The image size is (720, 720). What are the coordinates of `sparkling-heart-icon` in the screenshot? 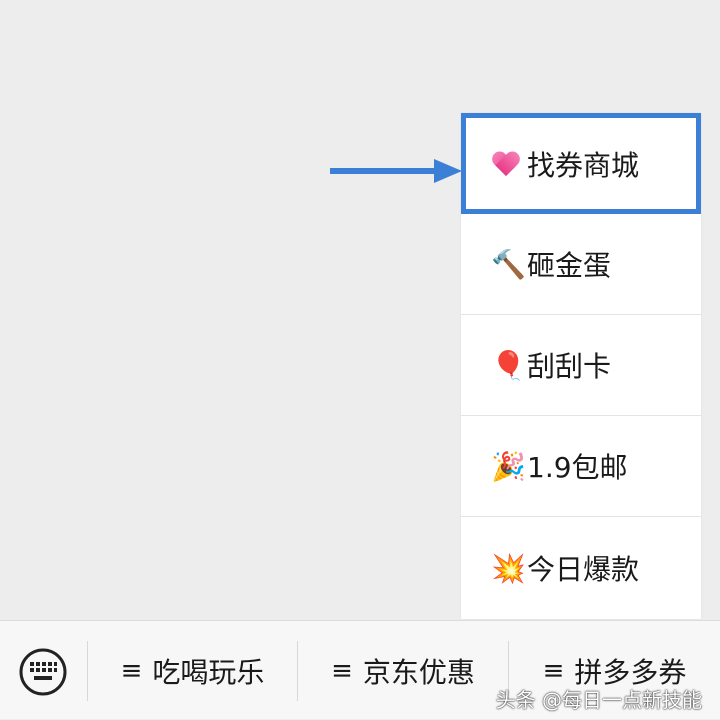 It's located at (506, 164).